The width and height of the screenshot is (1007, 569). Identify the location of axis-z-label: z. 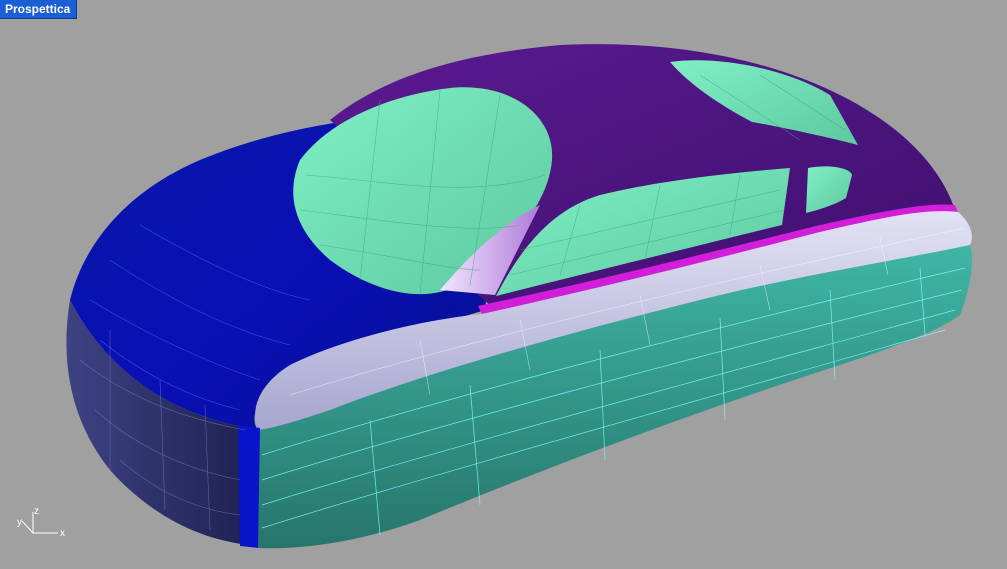
(36, 511).